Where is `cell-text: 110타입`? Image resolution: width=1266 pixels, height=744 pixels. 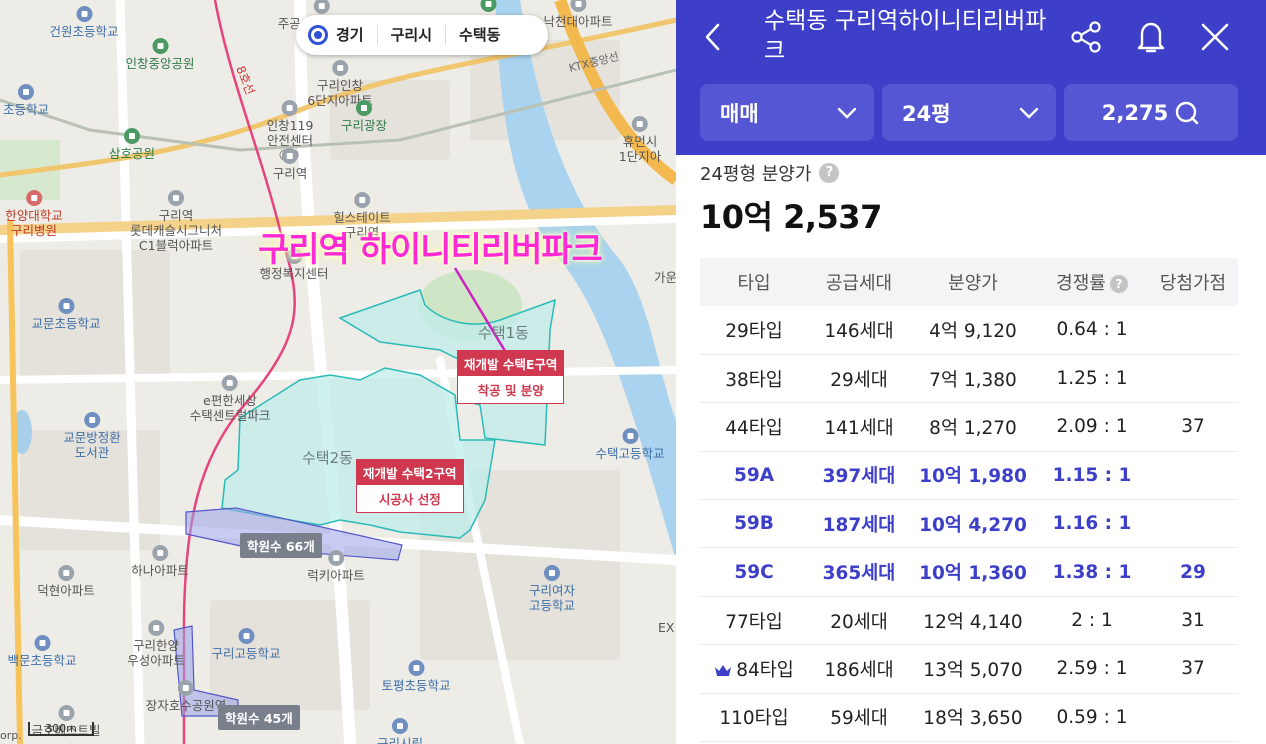 cell-text: 110타입 is located at coordinates (754, 719).